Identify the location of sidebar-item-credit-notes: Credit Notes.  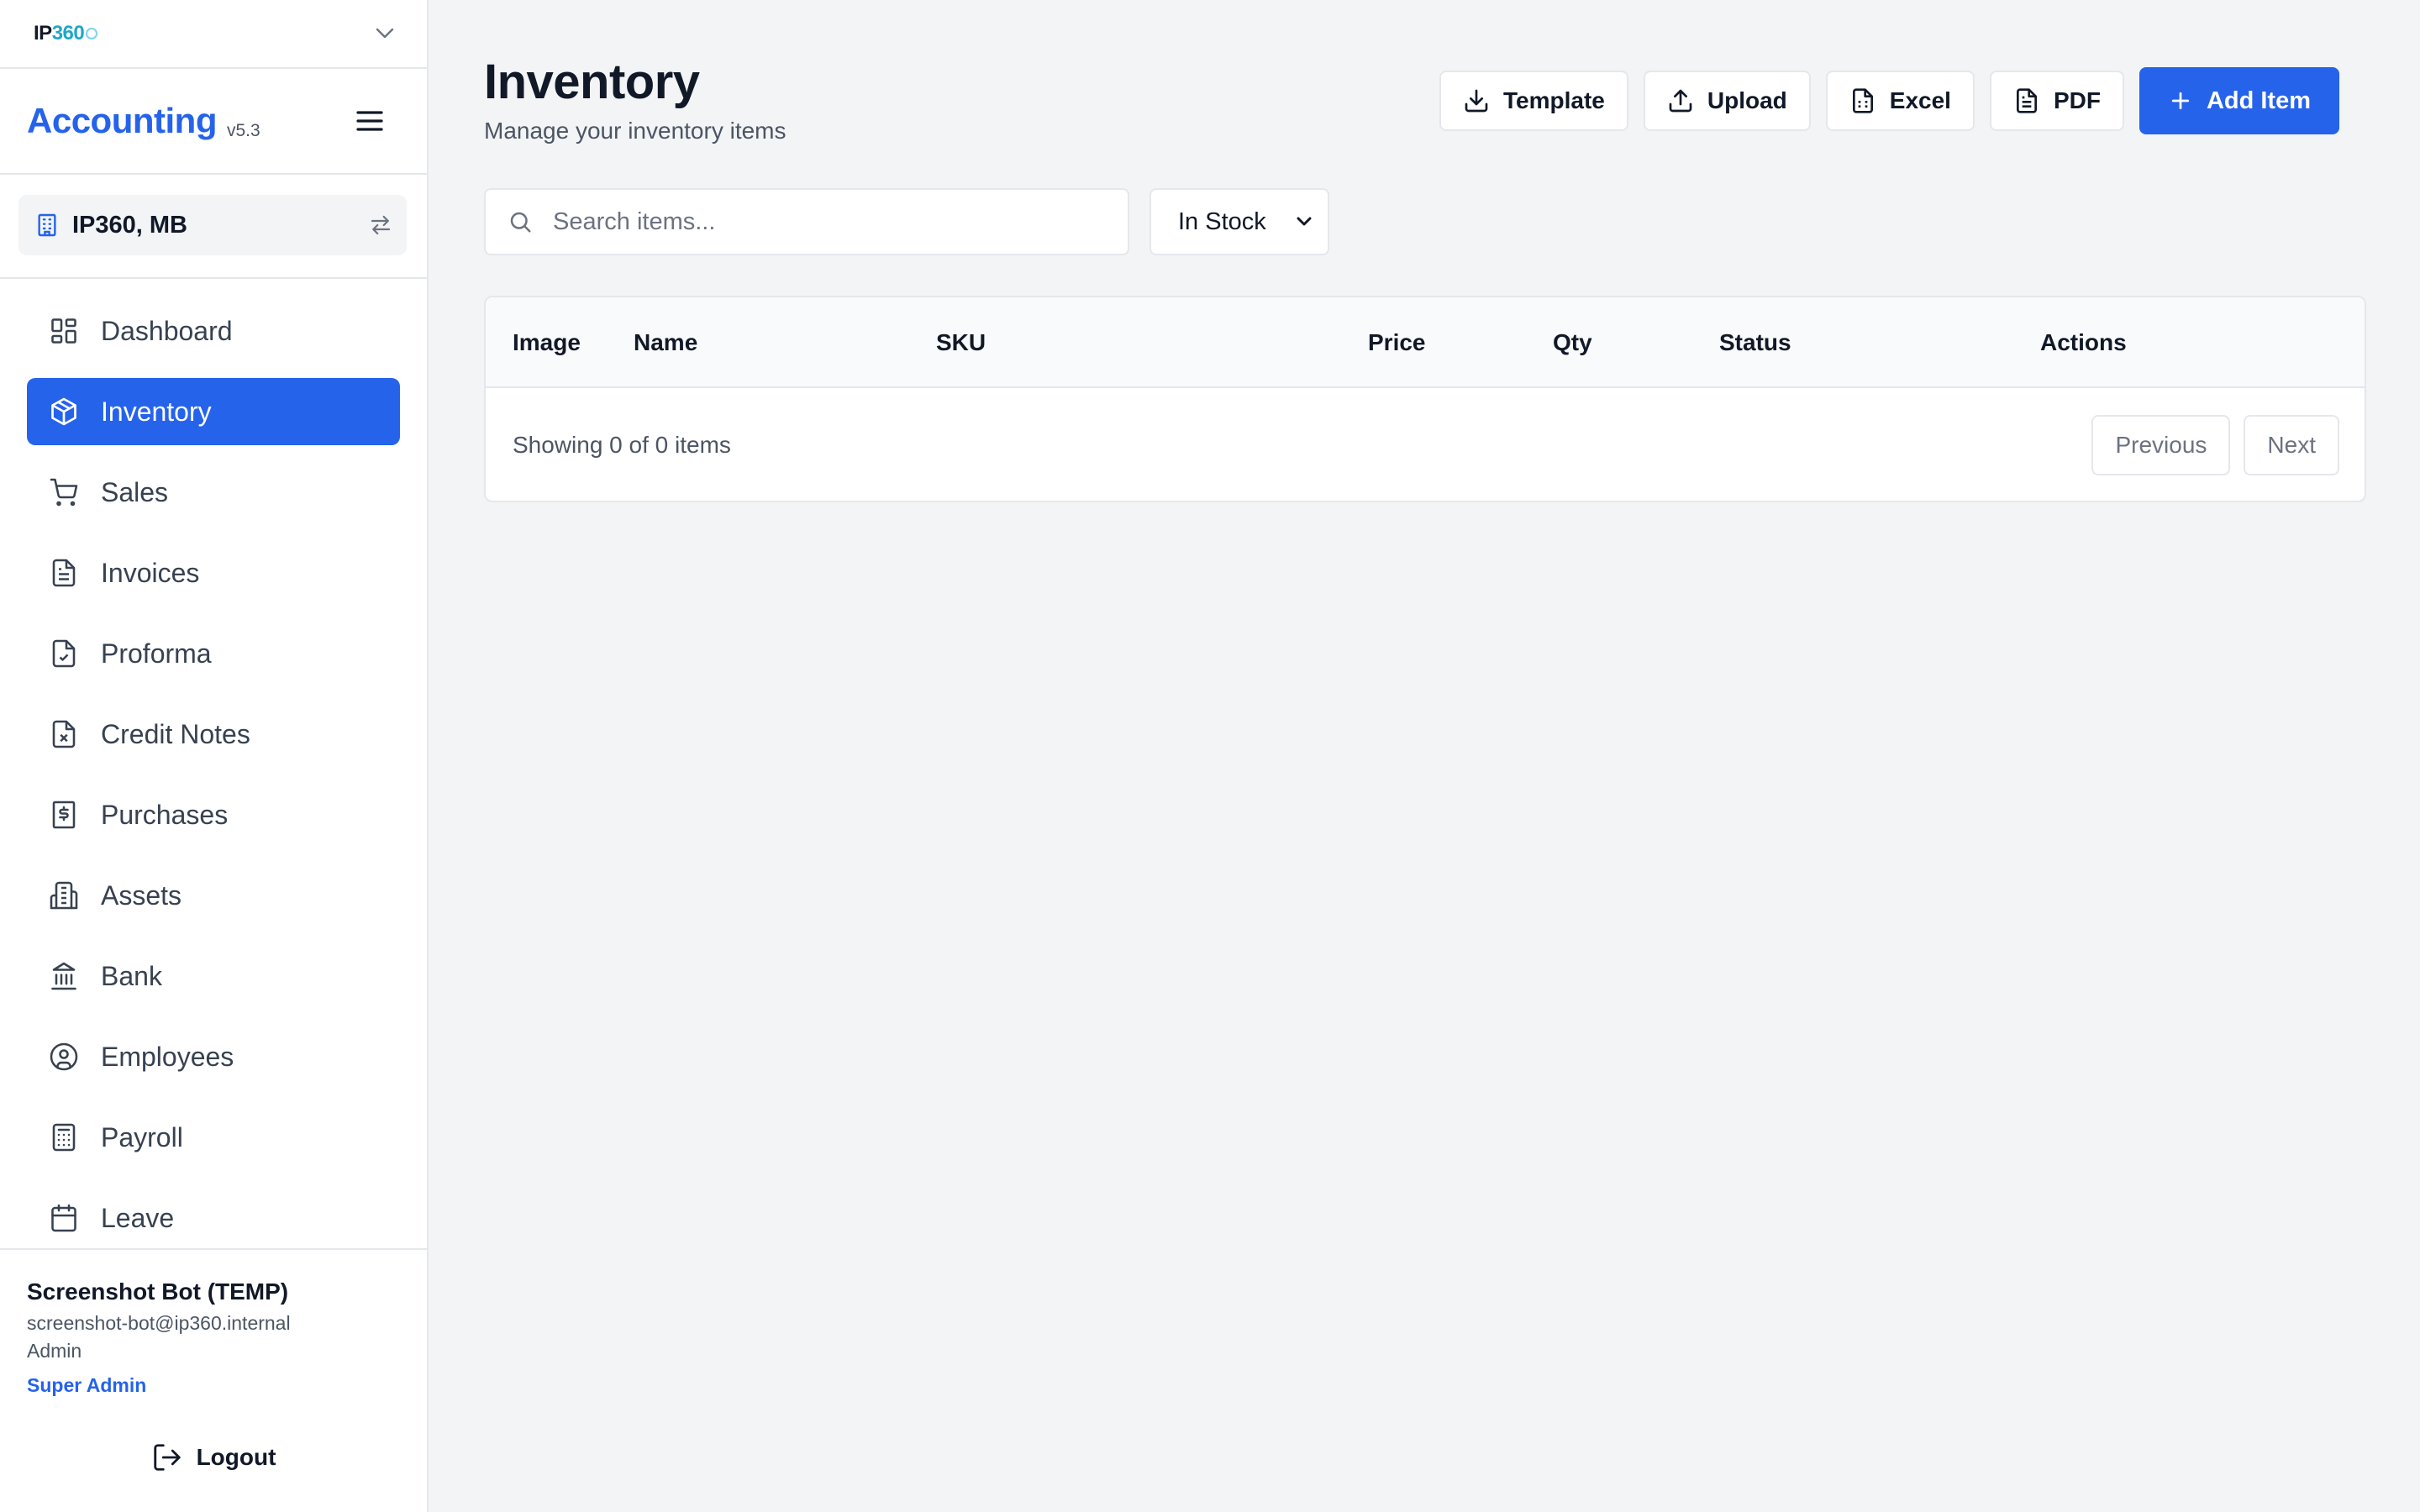
(214, 734).